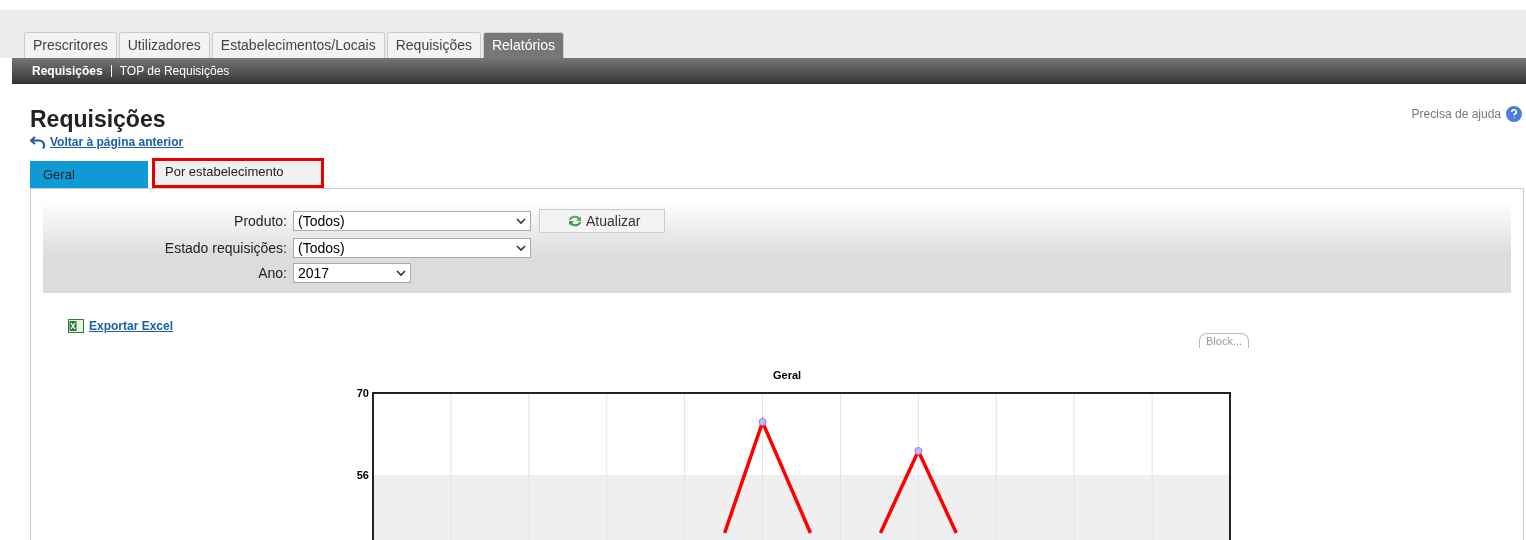 The height and width of the screenshot is (540, 1526). Describe the element at coordinates (98, 119) in the screenshot. I see `page-title: Requisições` at that location.